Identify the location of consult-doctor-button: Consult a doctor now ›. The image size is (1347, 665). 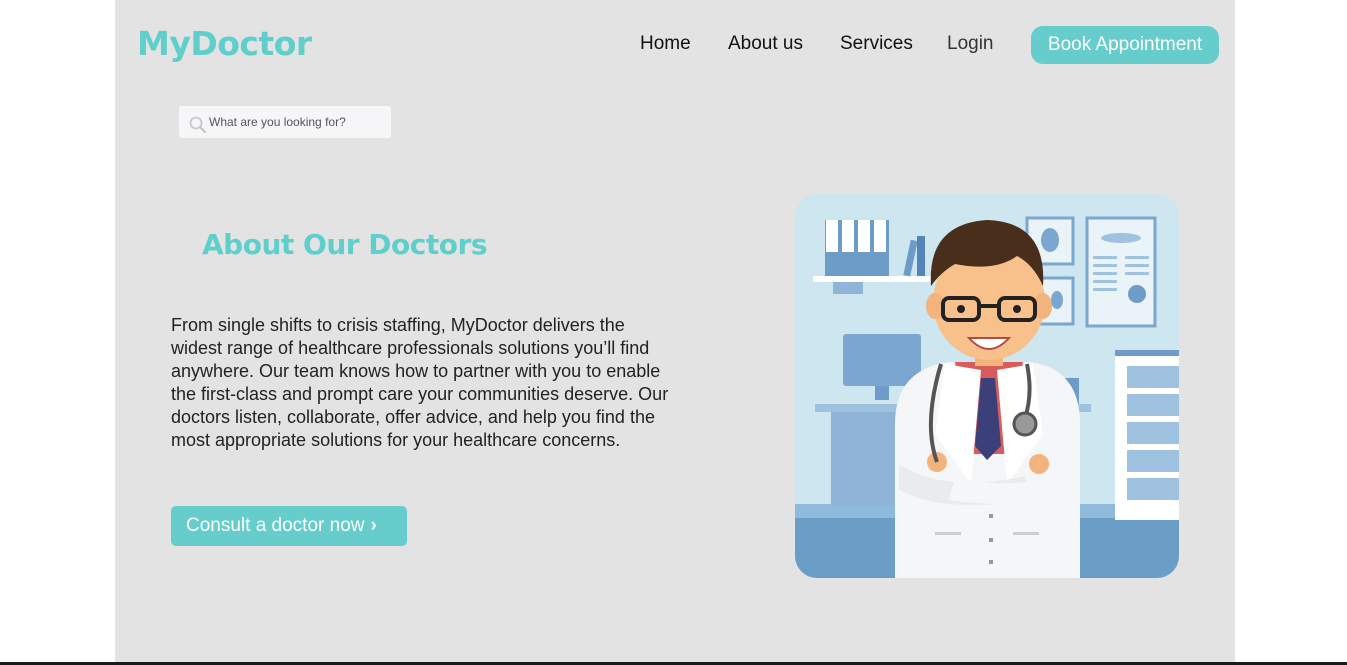
(289, 526).